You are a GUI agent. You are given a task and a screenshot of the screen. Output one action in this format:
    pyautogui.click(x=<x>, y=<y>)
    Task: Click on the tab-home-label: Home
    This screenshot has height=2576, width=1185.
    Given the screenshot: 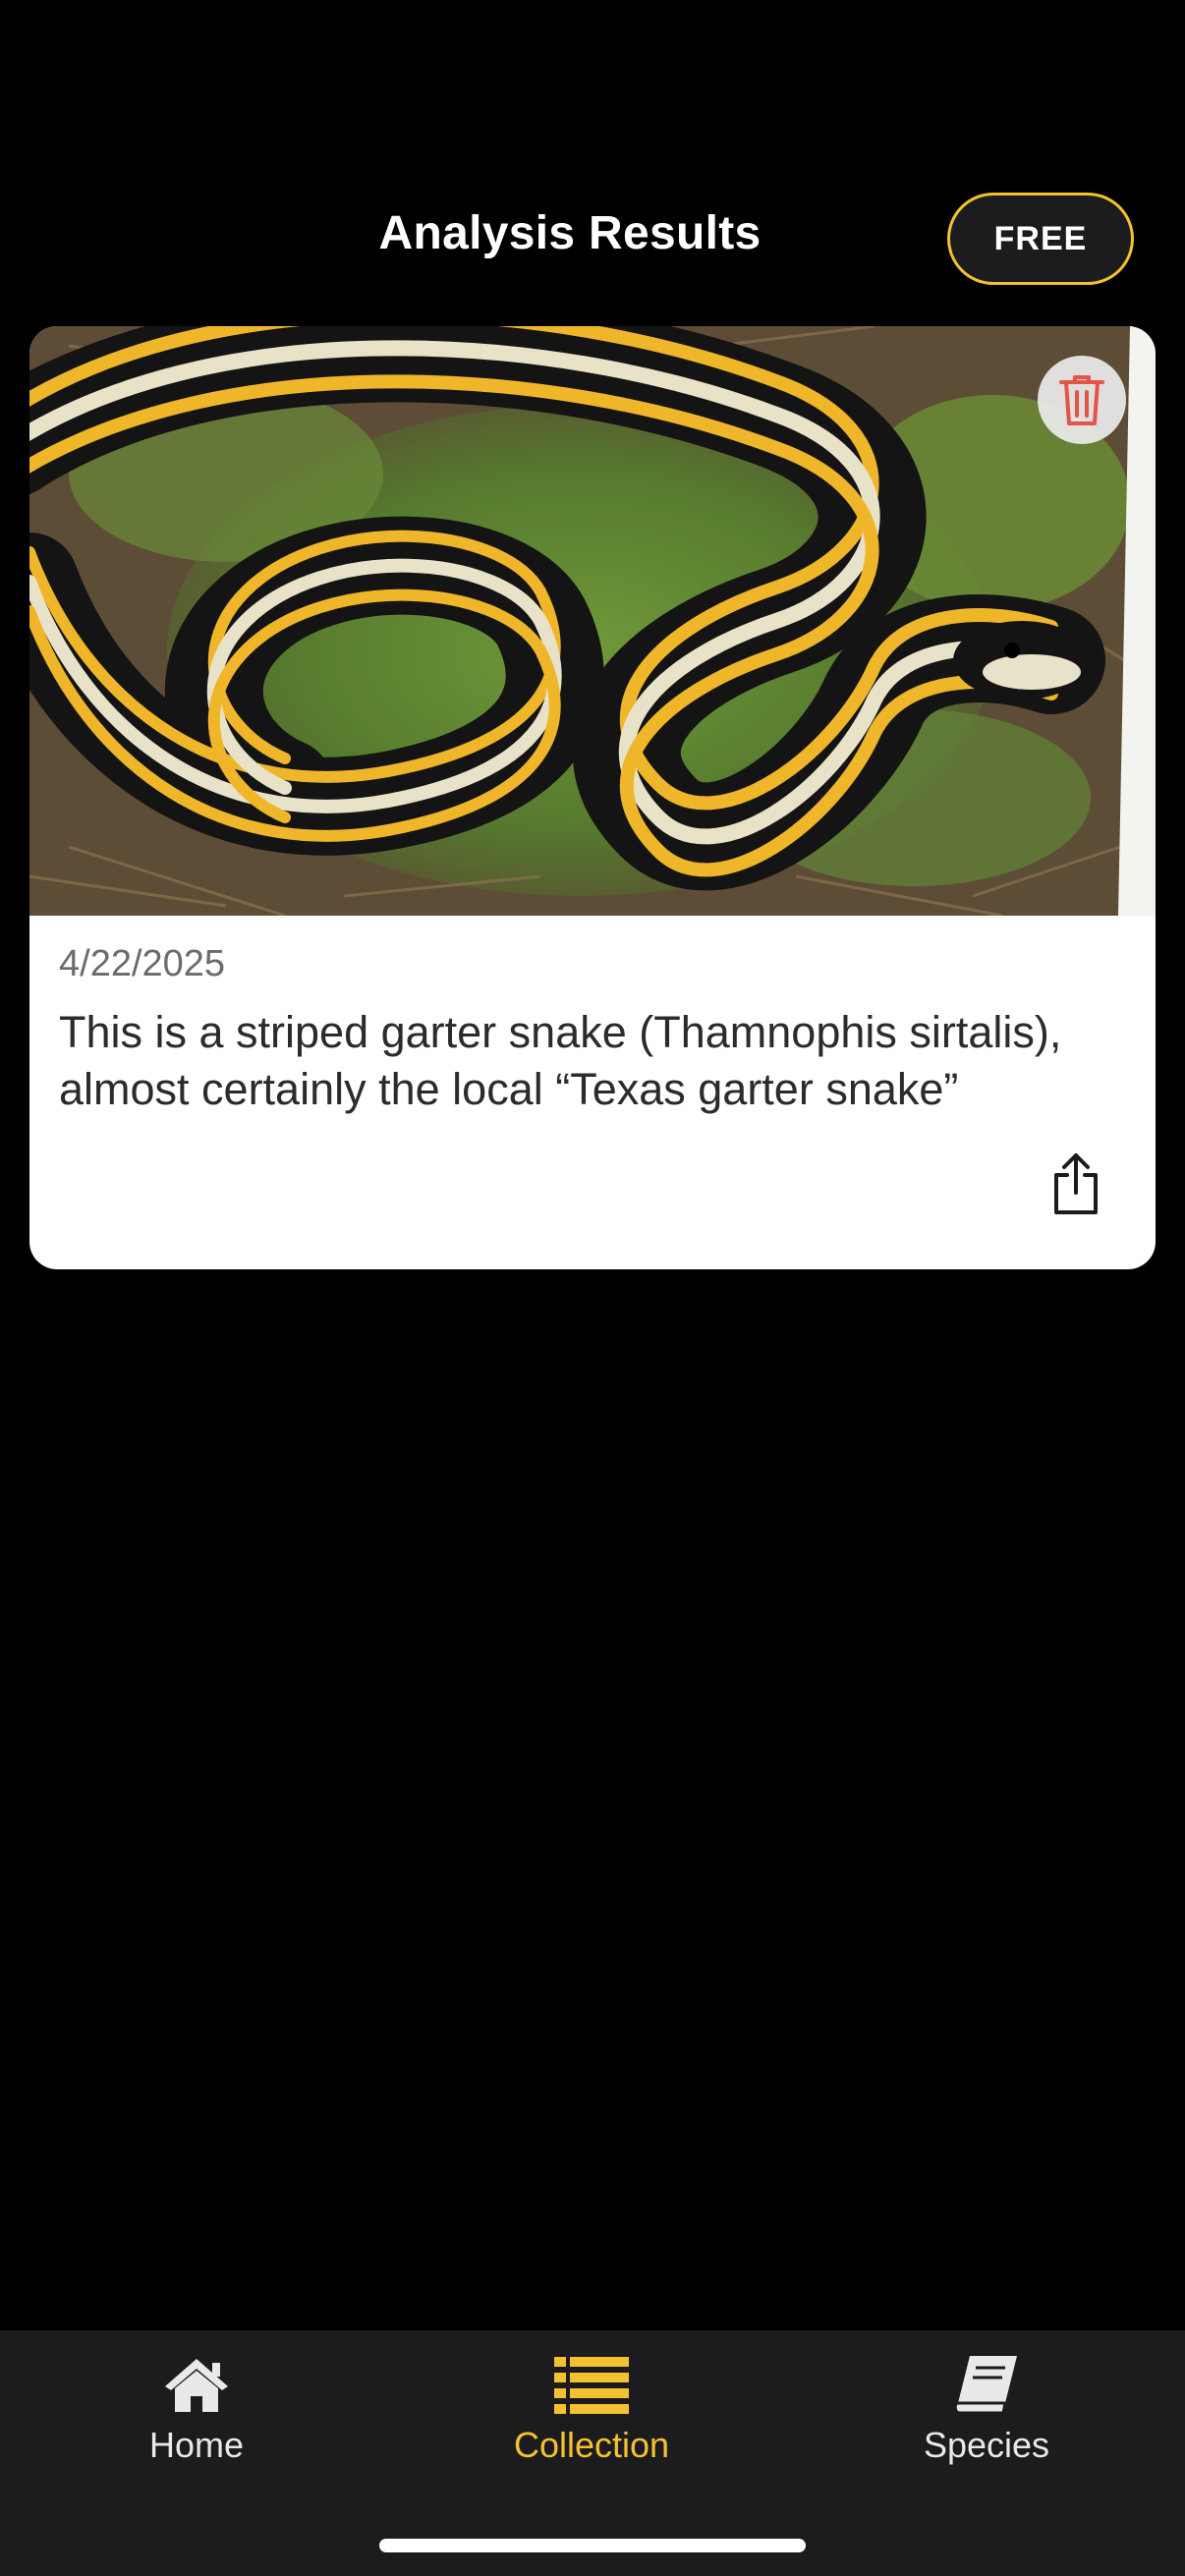 What is the action you would take?
    pyautogui.click(x=197, y=2445)
    